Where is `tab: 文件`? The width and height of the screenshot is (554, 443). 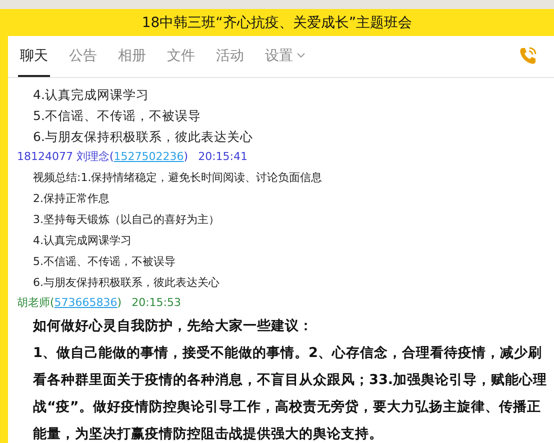
tab: 文件 is located at coordinates (181, 61).